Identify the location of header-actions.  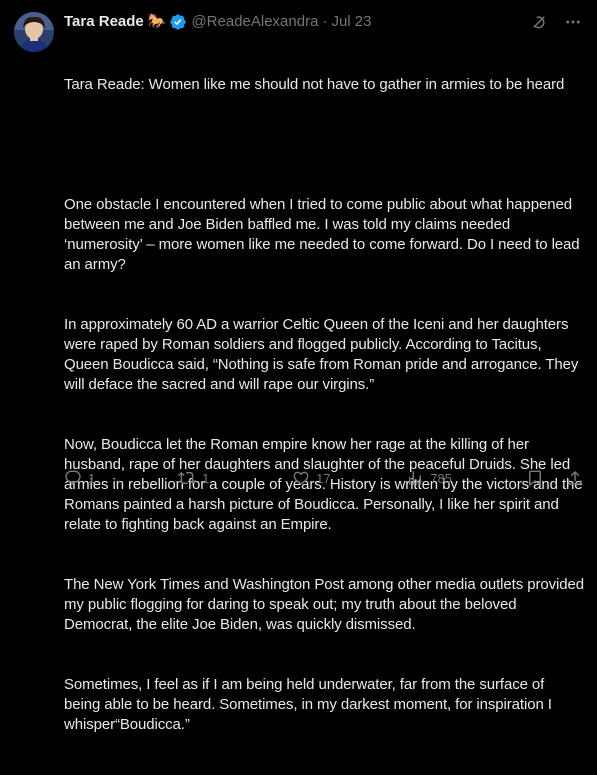
(556, 22).